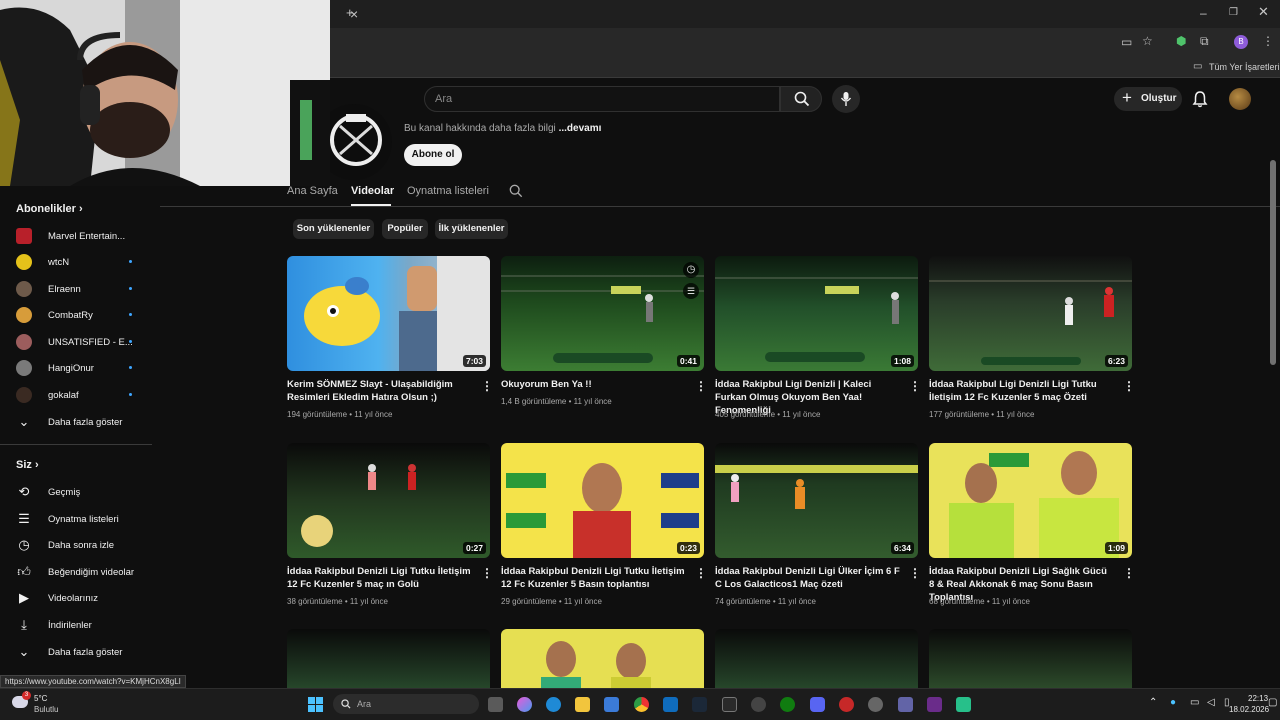  What do you see at coordinates (495, 704) in the screenshot?
I see `task-view-icon` at bounding box center [495, 704].